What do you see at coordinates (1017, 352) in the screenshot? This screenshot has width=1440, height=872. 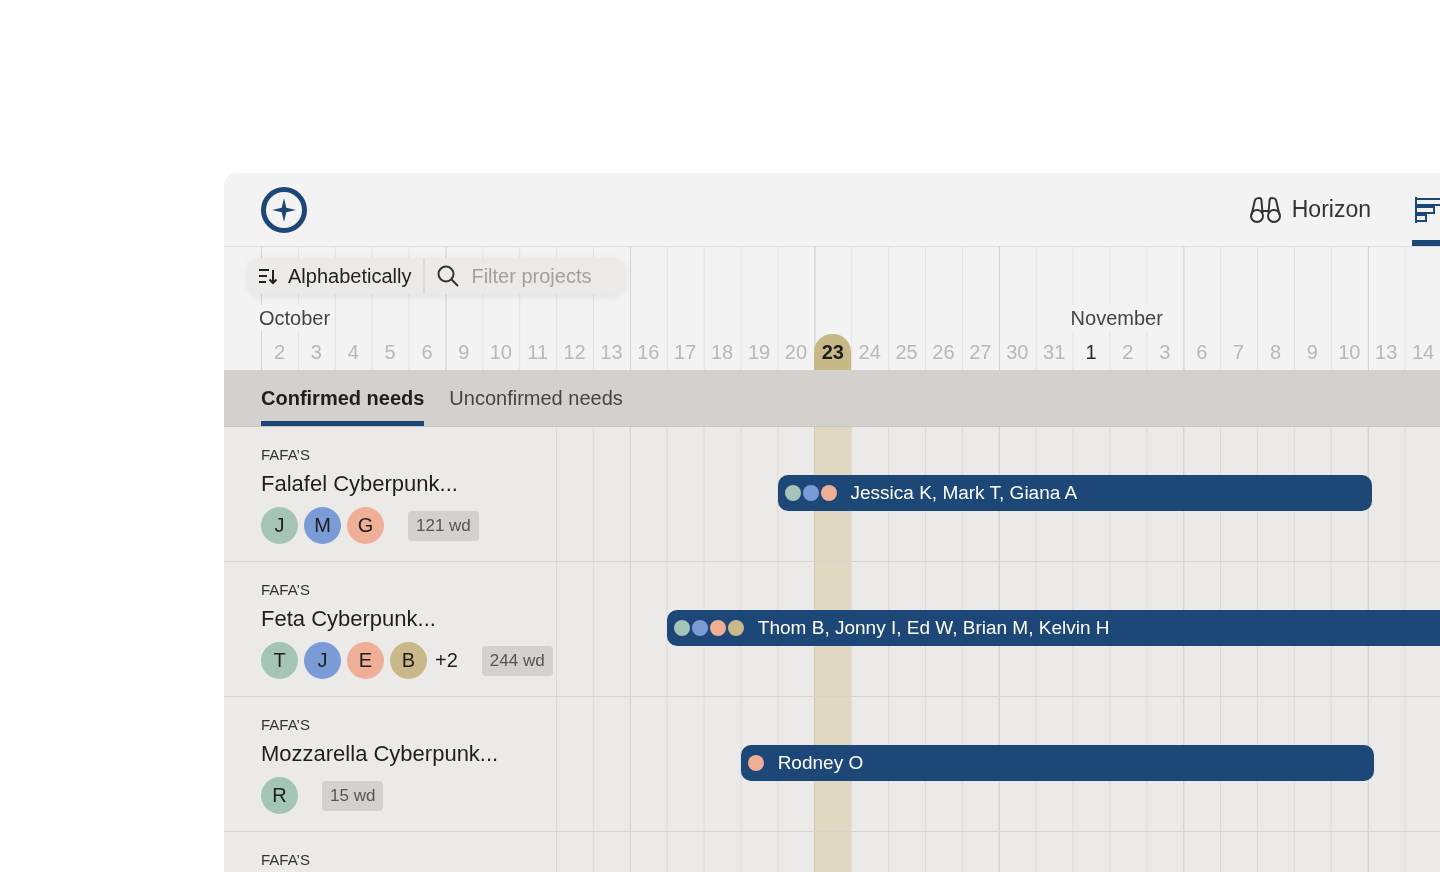 I see `day-number: 30` at bounding box center [1017, 352].